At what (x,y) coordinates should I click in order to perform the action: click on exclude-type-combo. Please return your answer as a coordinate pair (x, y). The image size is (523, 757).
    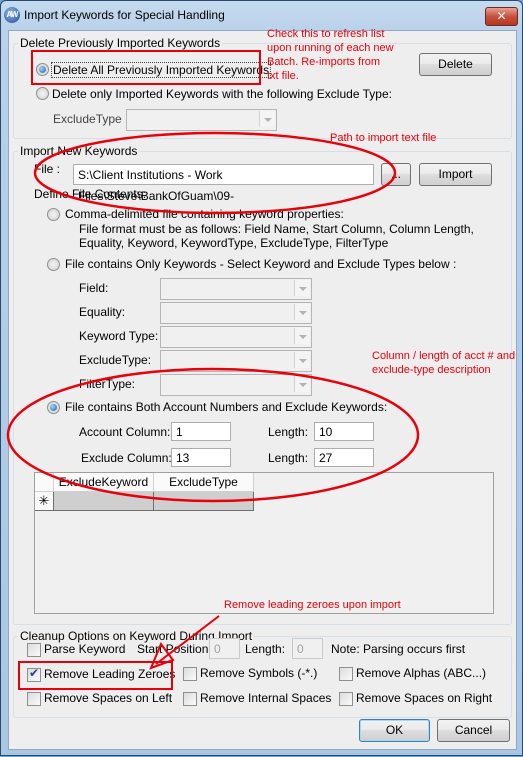
    Looking at the image, I should click on (236, 361).